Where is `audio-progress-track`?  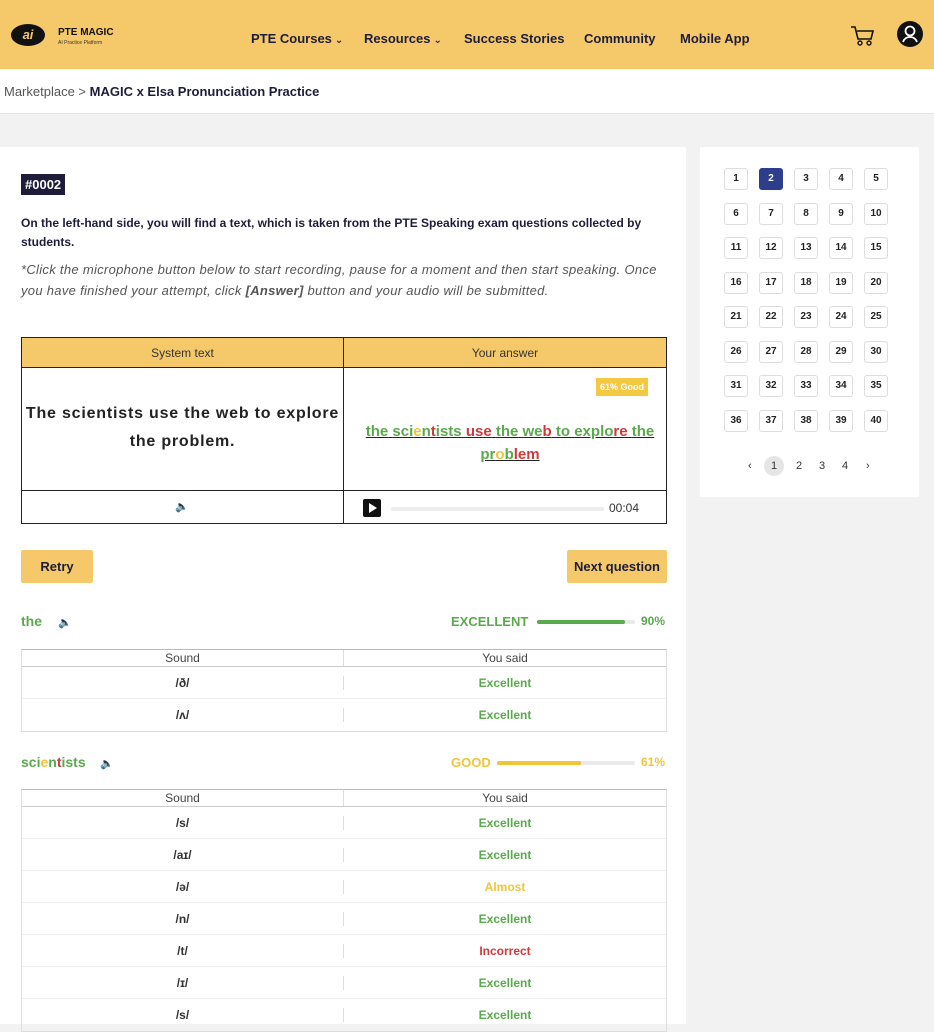 audio-progress-track is located at coordinates (497, 509).